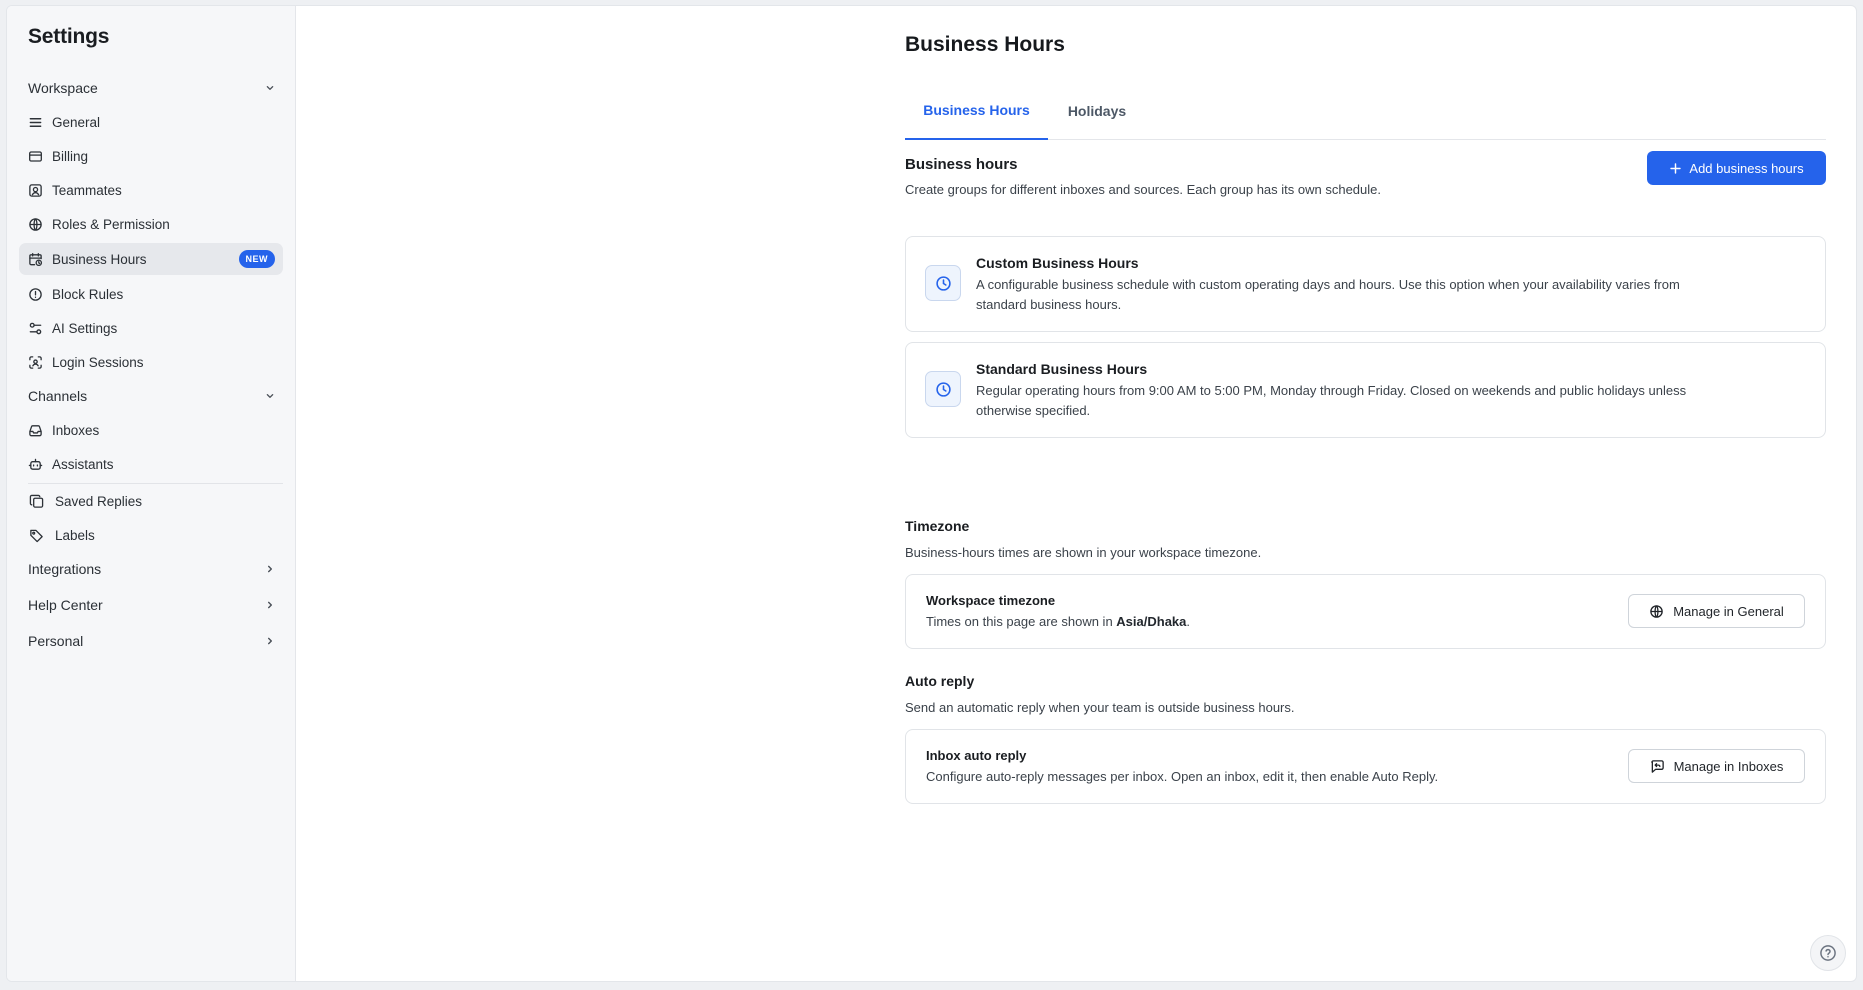 The width and height of the screenshot is (1863, 990). What do you see at coordinates (976, 111) in the screenshot?
I see `tab-business-hours: Business Hours` at bounding box center [976, 111].